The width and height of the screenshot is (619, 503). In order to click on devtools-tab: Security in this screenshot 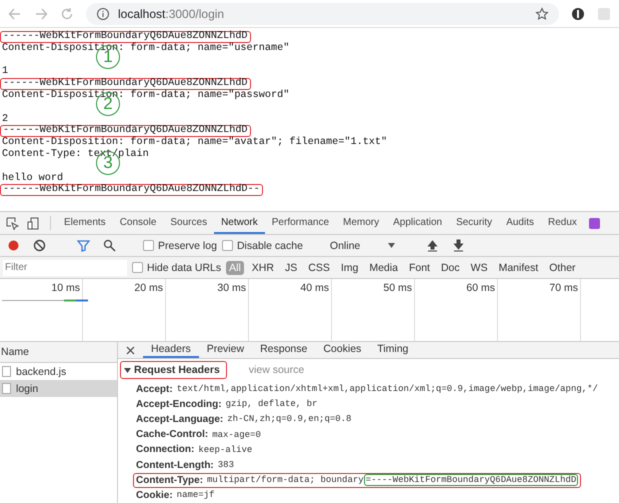, I will do `click(474, 223)`.